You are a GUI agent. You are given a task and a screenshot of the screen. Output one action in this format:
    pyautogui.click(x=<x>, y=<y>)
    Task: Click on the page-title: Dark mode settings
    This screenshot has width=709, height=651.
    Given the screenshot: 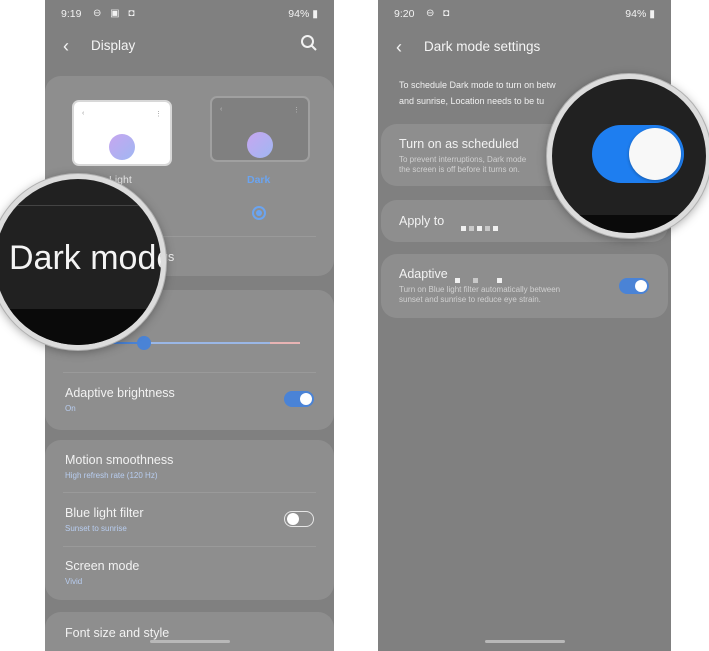 What is the action you would take?
    pyautogui.click(x=482, y=46)
    